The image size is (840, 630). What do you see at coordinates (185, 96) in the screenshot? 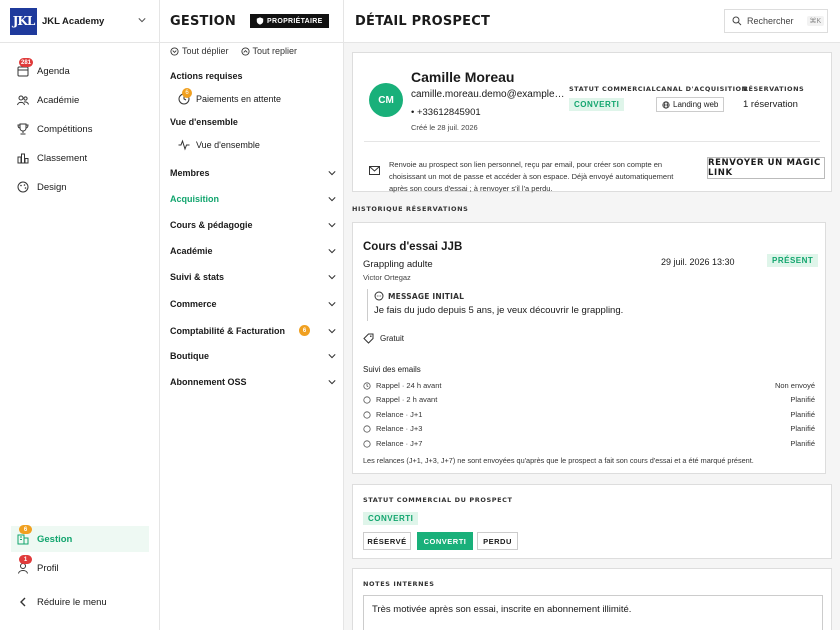
I see `clock-icon: 6` at bounding box center [185, 96].